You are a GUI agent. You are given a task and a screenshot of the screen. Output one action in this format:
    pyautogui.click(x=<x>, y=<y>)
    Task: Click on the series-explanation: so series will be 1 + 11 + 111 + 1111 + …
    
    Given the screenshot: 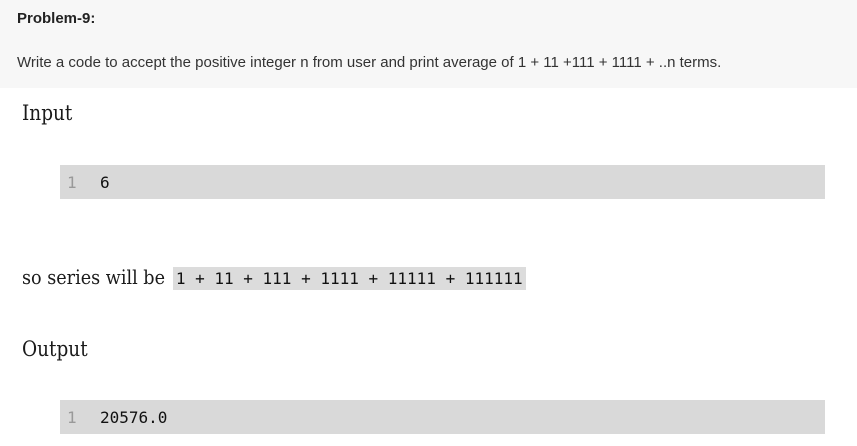 What is the action you would take?
    pyautogui.click(x=274, y=277)
    